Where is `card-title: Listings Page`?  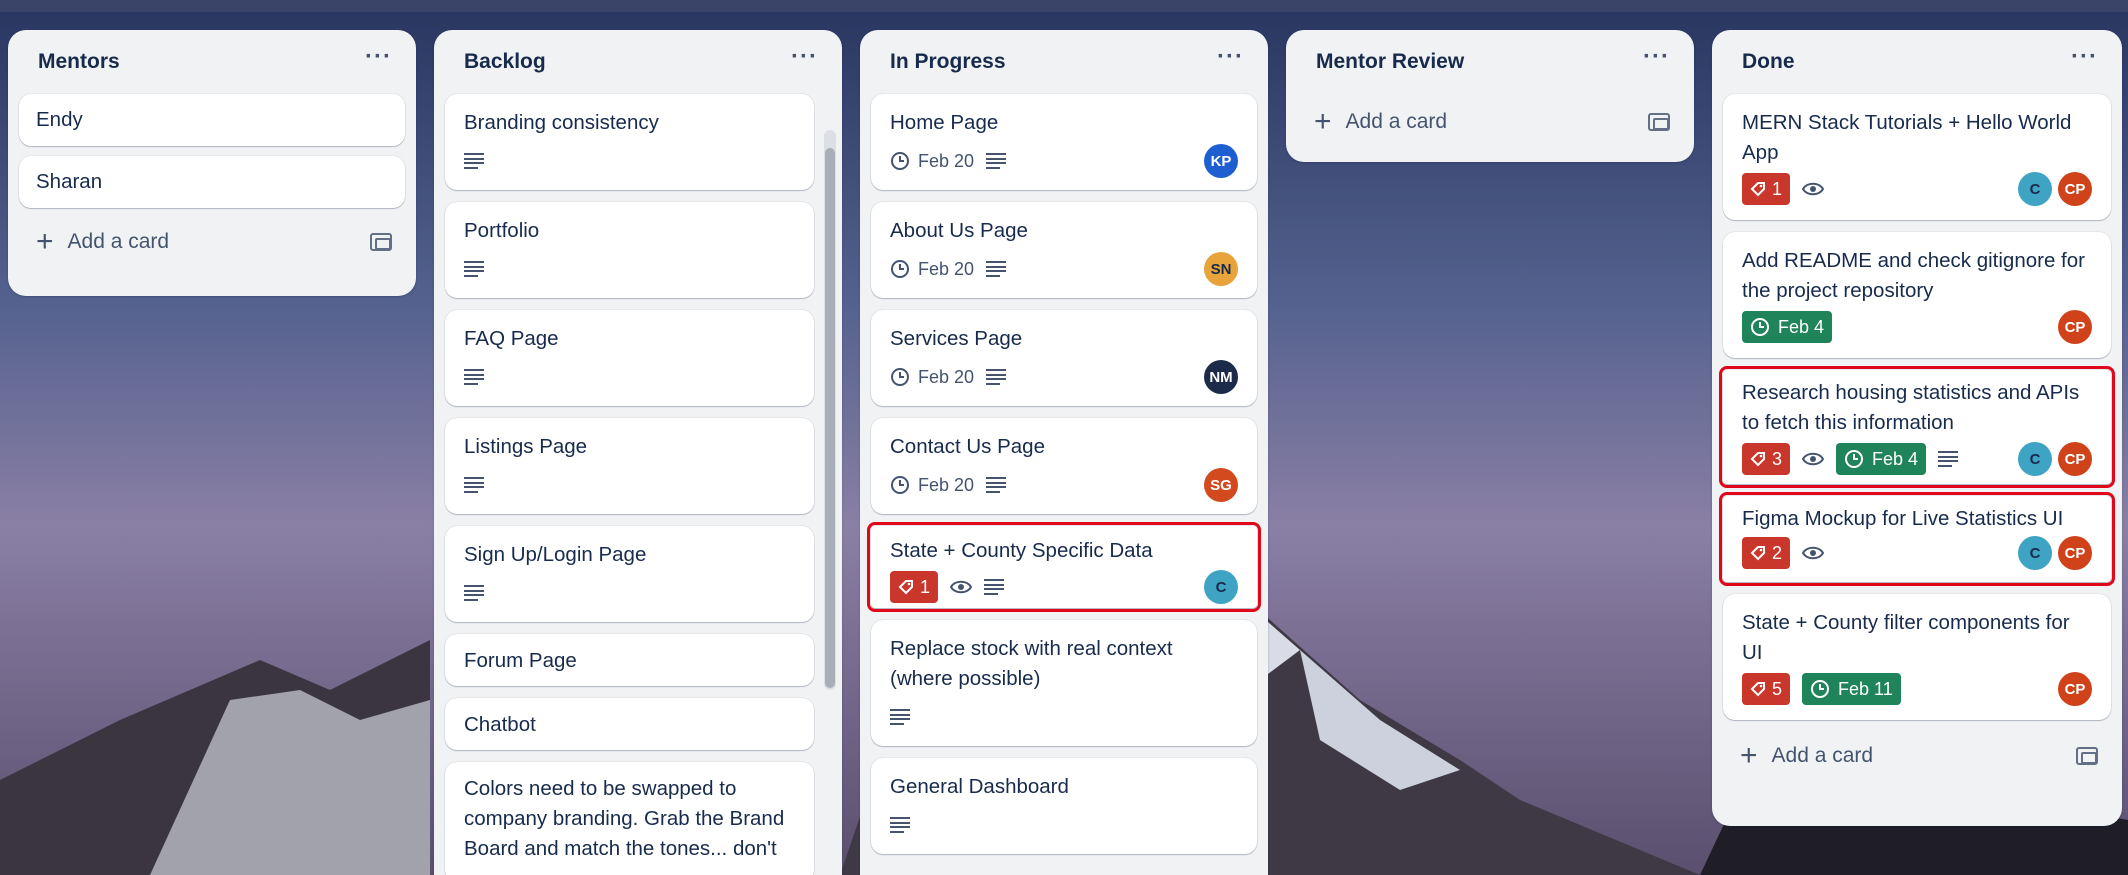 card-title: Listings Page is located at coordinates (526, 446).